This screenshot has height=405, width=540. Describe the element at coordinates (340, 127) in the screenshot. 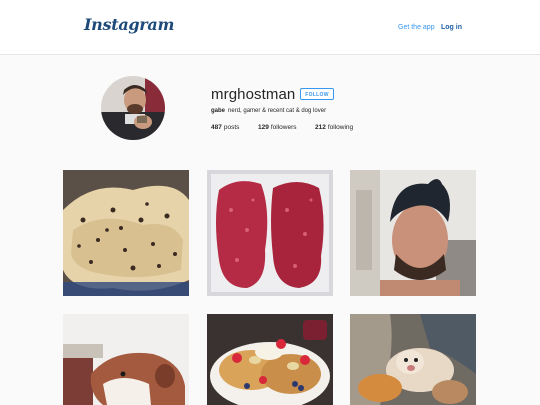

I see `following-label: following` at that location.